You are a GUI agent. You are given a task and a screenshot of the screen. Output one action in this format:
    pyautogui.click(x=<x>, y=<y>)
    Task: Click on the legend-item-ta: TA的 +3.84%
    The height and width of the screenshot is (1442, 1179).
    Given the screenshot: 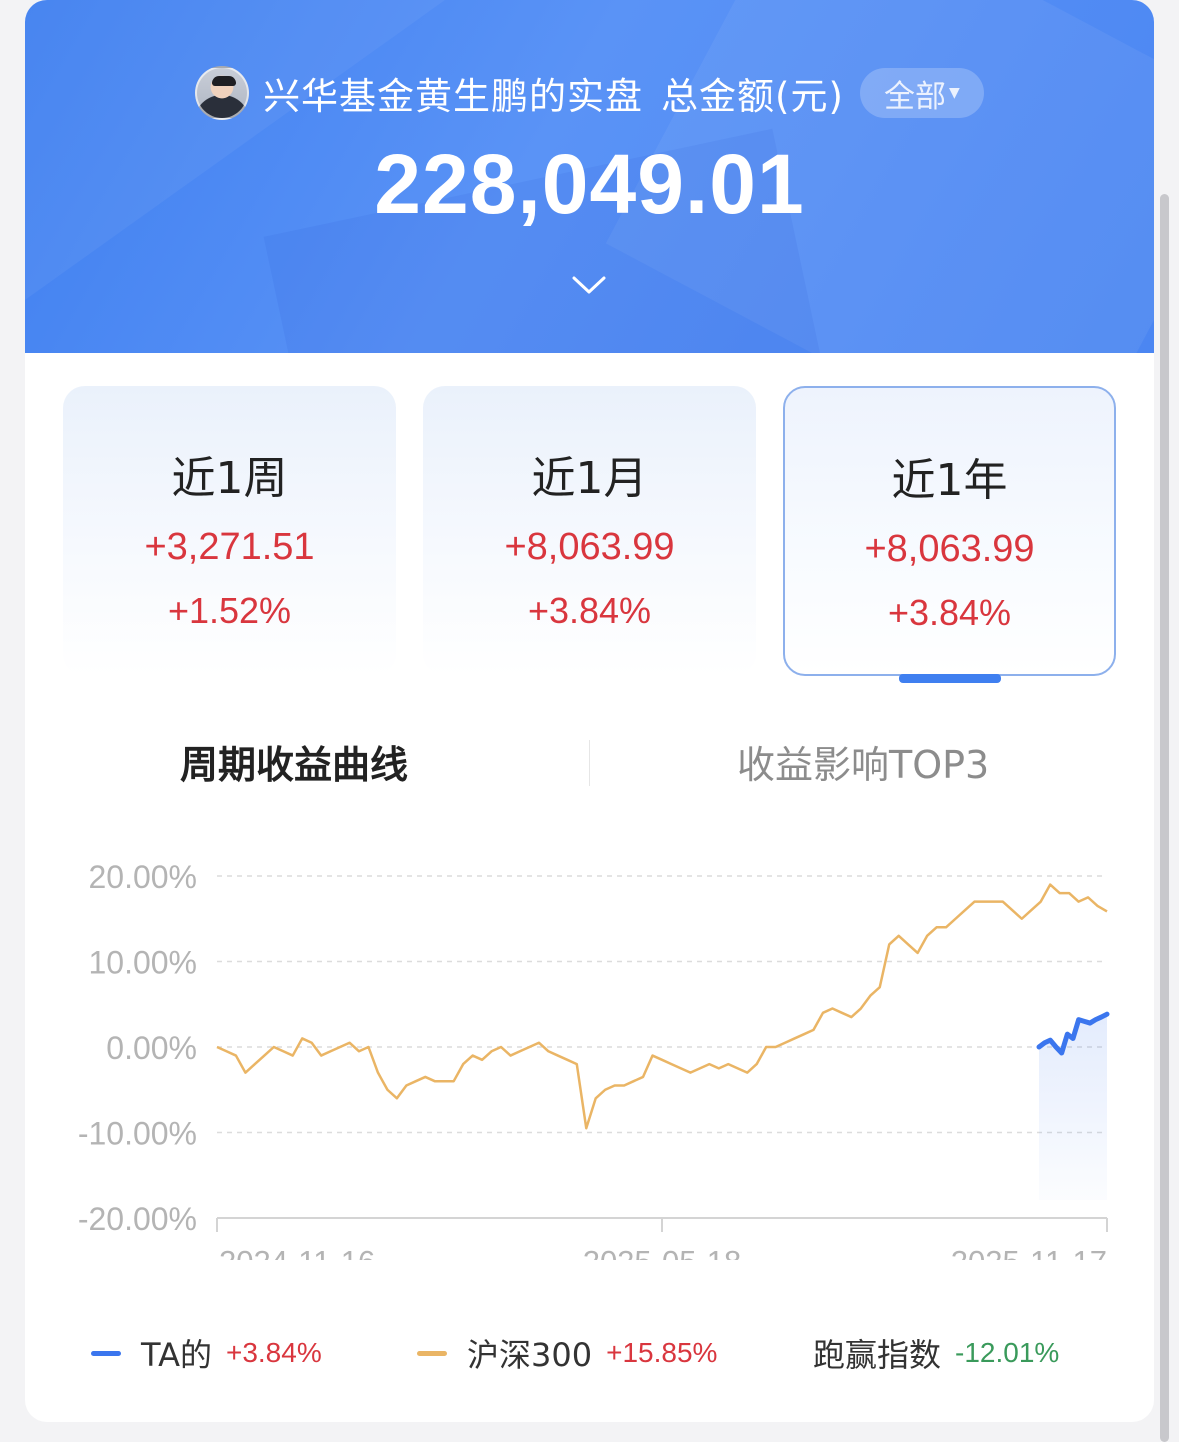 What is the action you would take?
    pyautogui.click(x=206, y=1353)
    